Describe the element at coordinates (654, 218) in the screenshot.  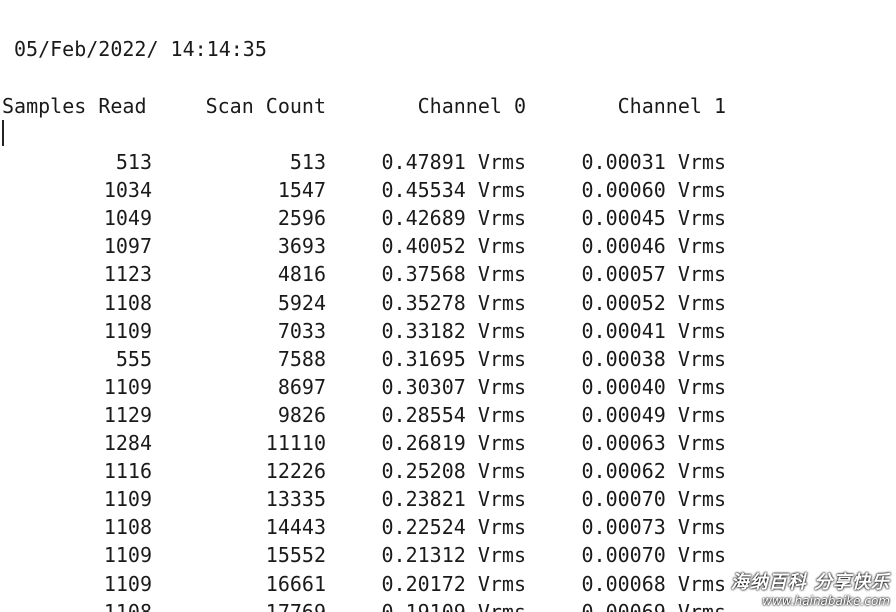
I see `cell-channel-1: 0.00045 Vrms` at that location.